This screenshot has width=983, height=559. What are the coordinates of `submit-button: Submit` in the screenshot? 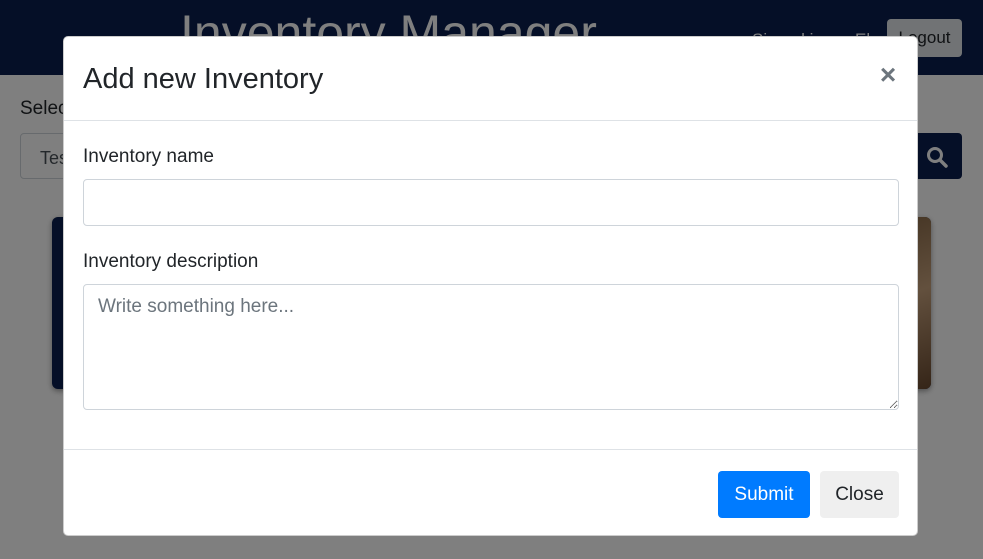 It's located at (764, 494).